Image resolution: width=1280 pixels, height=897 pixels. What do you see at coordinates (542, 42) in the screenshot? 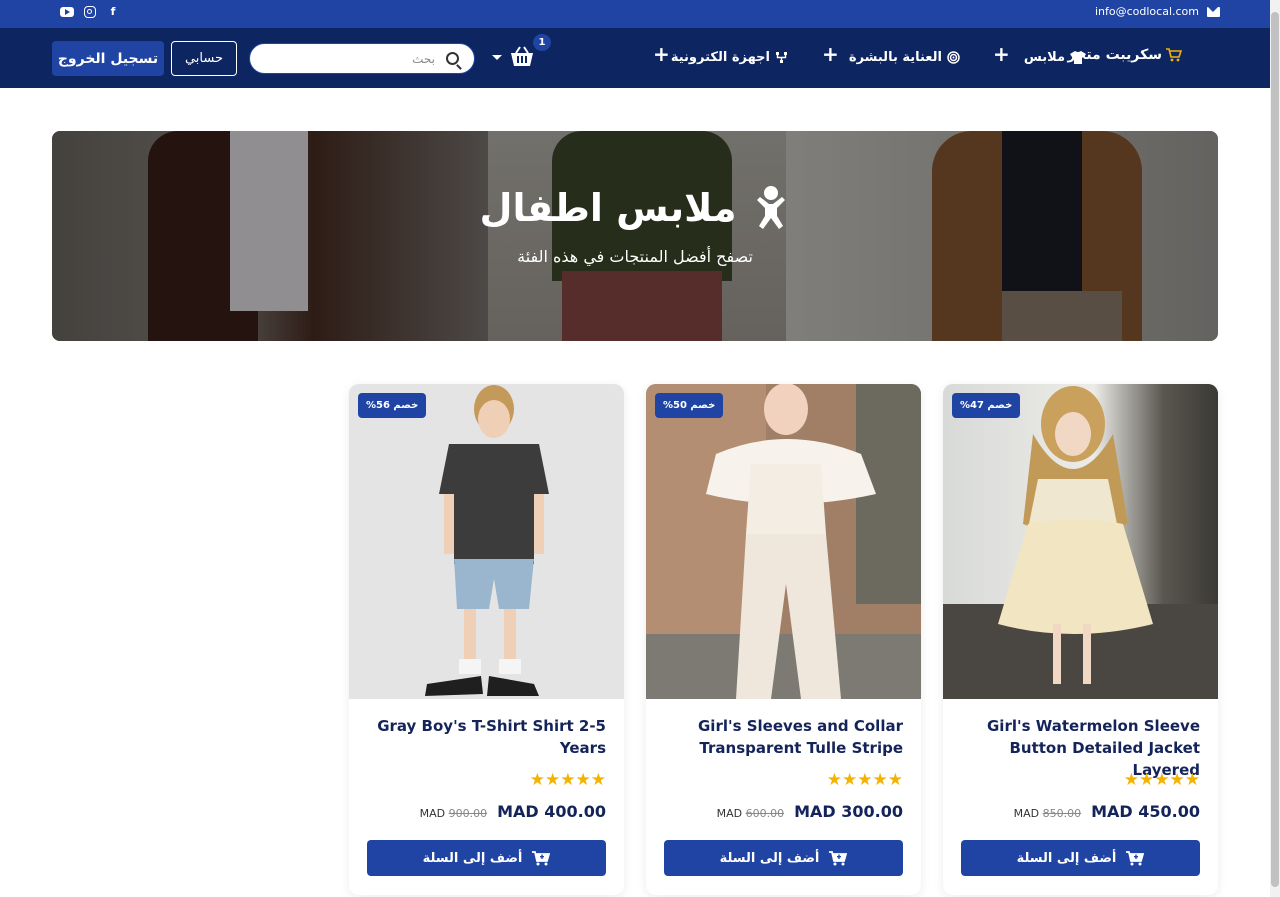
I see `cart-count-badge: 1` at bounding box center [542, 42].